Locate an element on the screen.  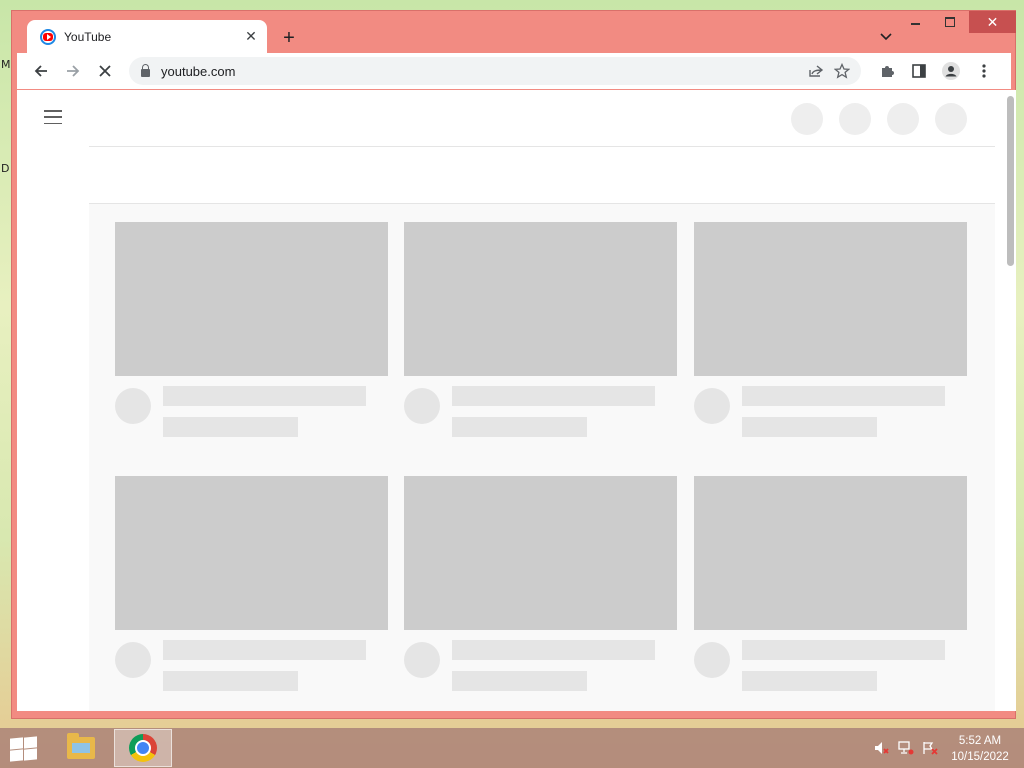
back-arrow-icon is located at coordinates (41, 71).